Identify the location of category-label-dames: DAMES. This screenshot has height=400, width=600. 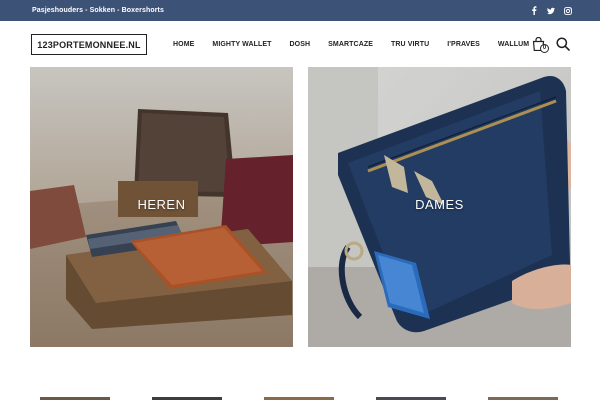
(439, 204).